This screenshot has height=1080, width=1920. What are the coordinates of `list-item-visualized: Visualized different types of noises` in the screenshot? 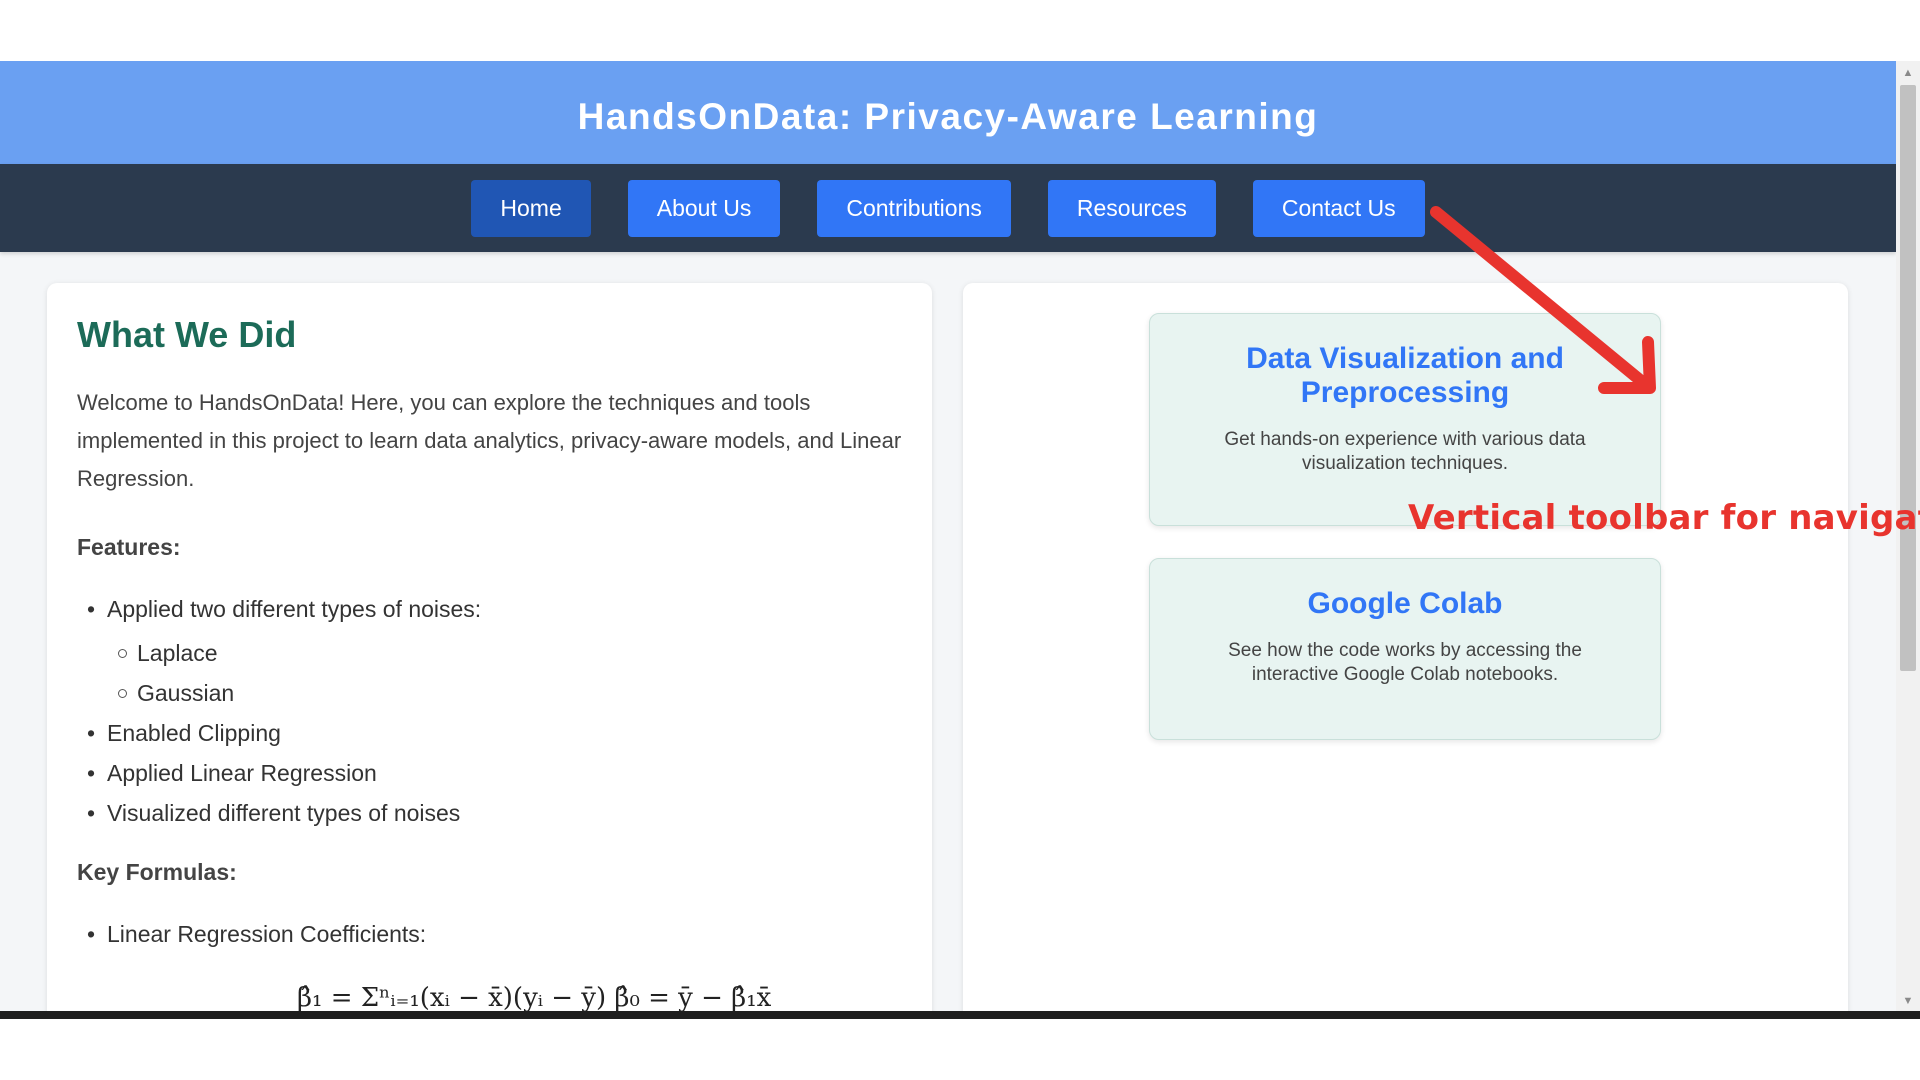 It's located at (494, 813).